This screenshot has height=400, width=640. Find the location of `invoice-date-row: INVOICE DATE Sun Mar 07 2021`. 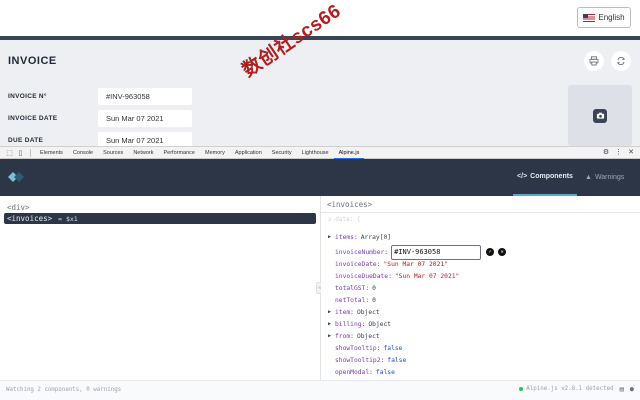

invoice-date-row: INVOICE DATE Sun Mar 07 2021 is located at coordinates (103, 118).